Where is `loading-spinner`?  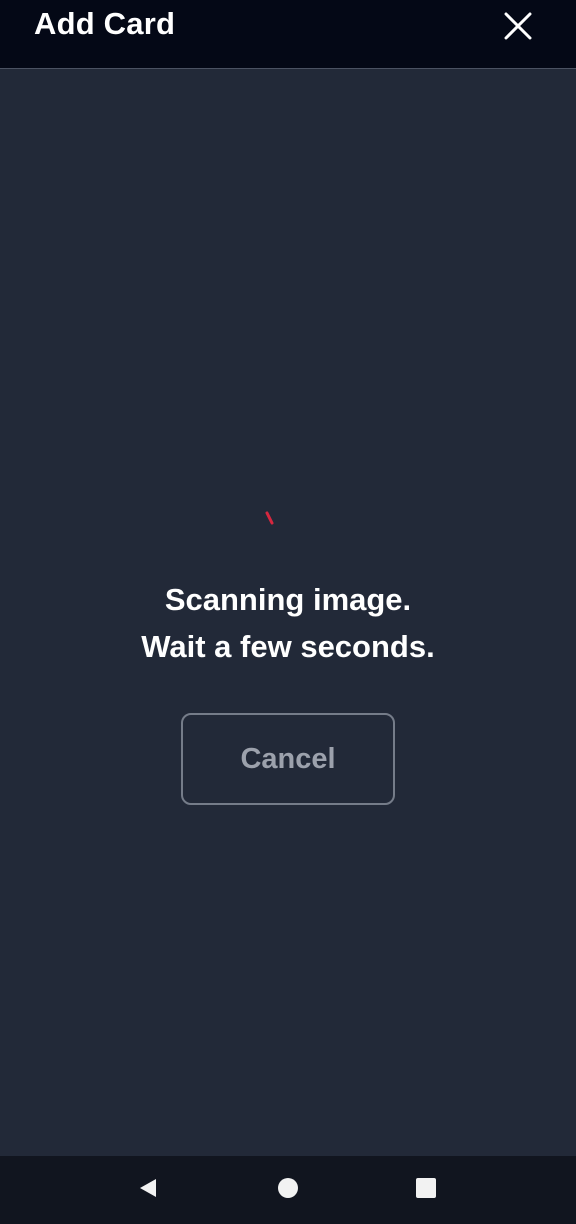
loading-spinner is located at coordinates (270, 519).